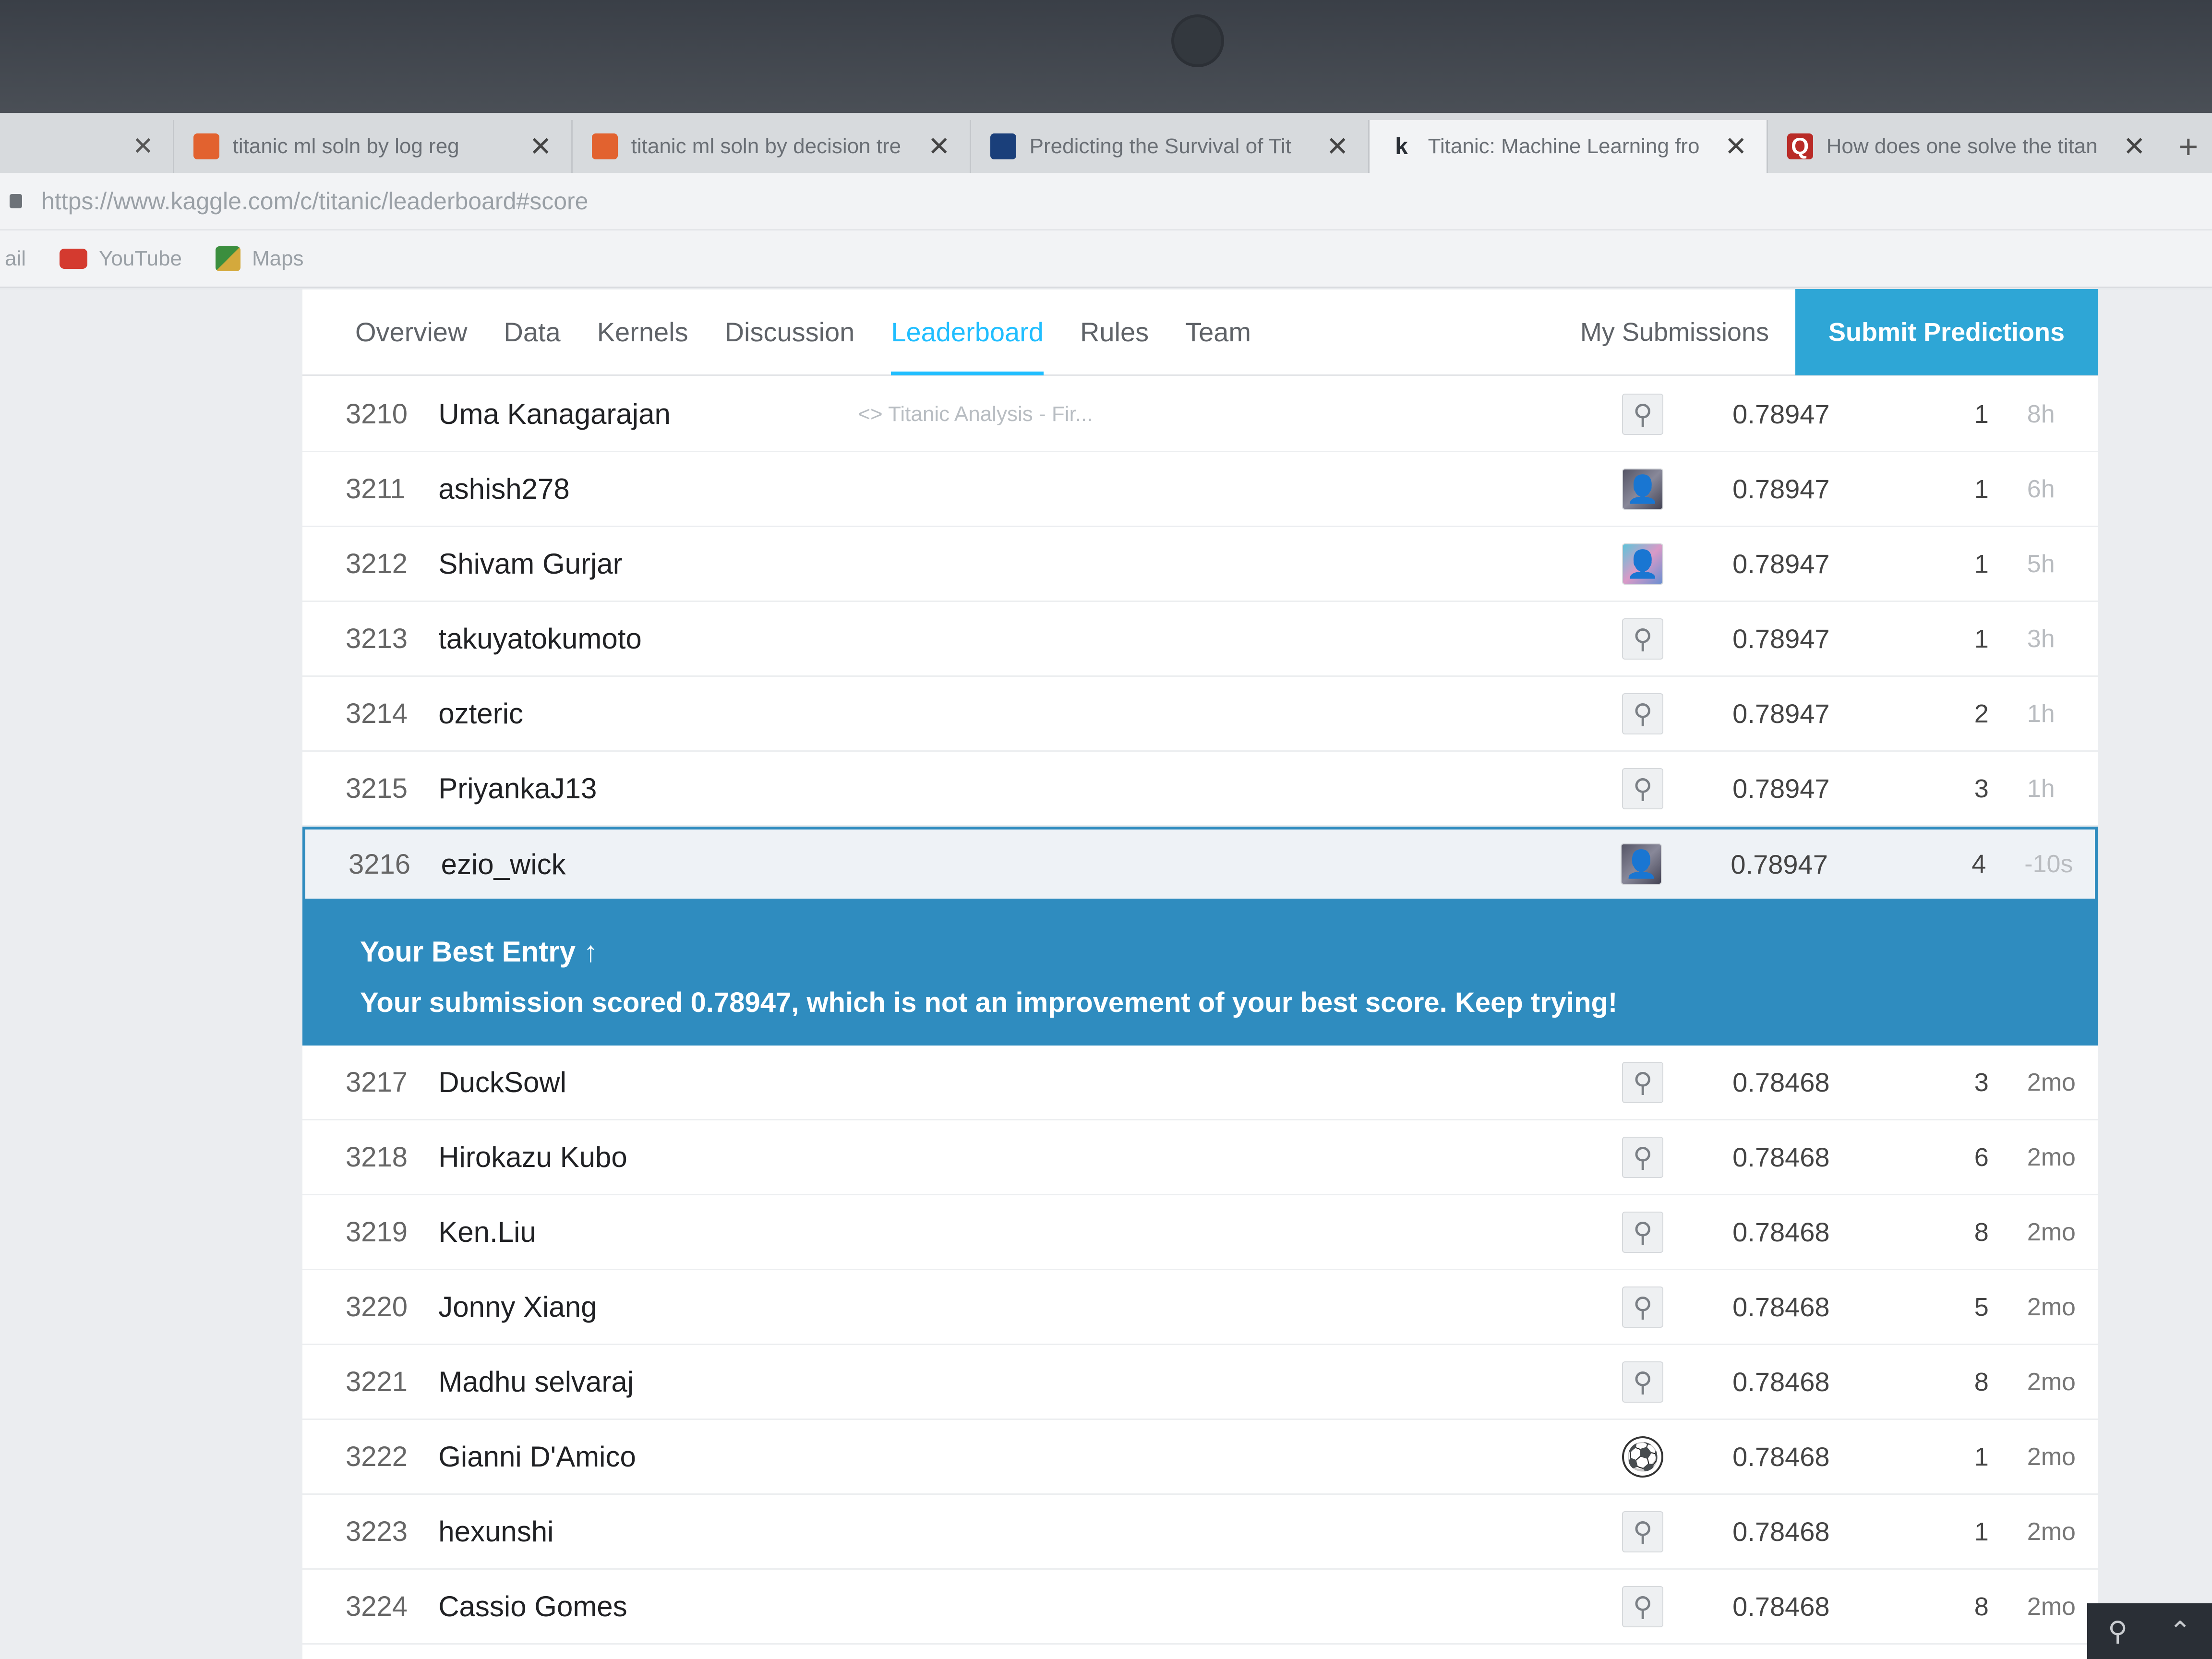  Describe the element at coordinates (1643, 1457) in the screenshot. I see `soccer-ball-avatar: ⚽` at that location.